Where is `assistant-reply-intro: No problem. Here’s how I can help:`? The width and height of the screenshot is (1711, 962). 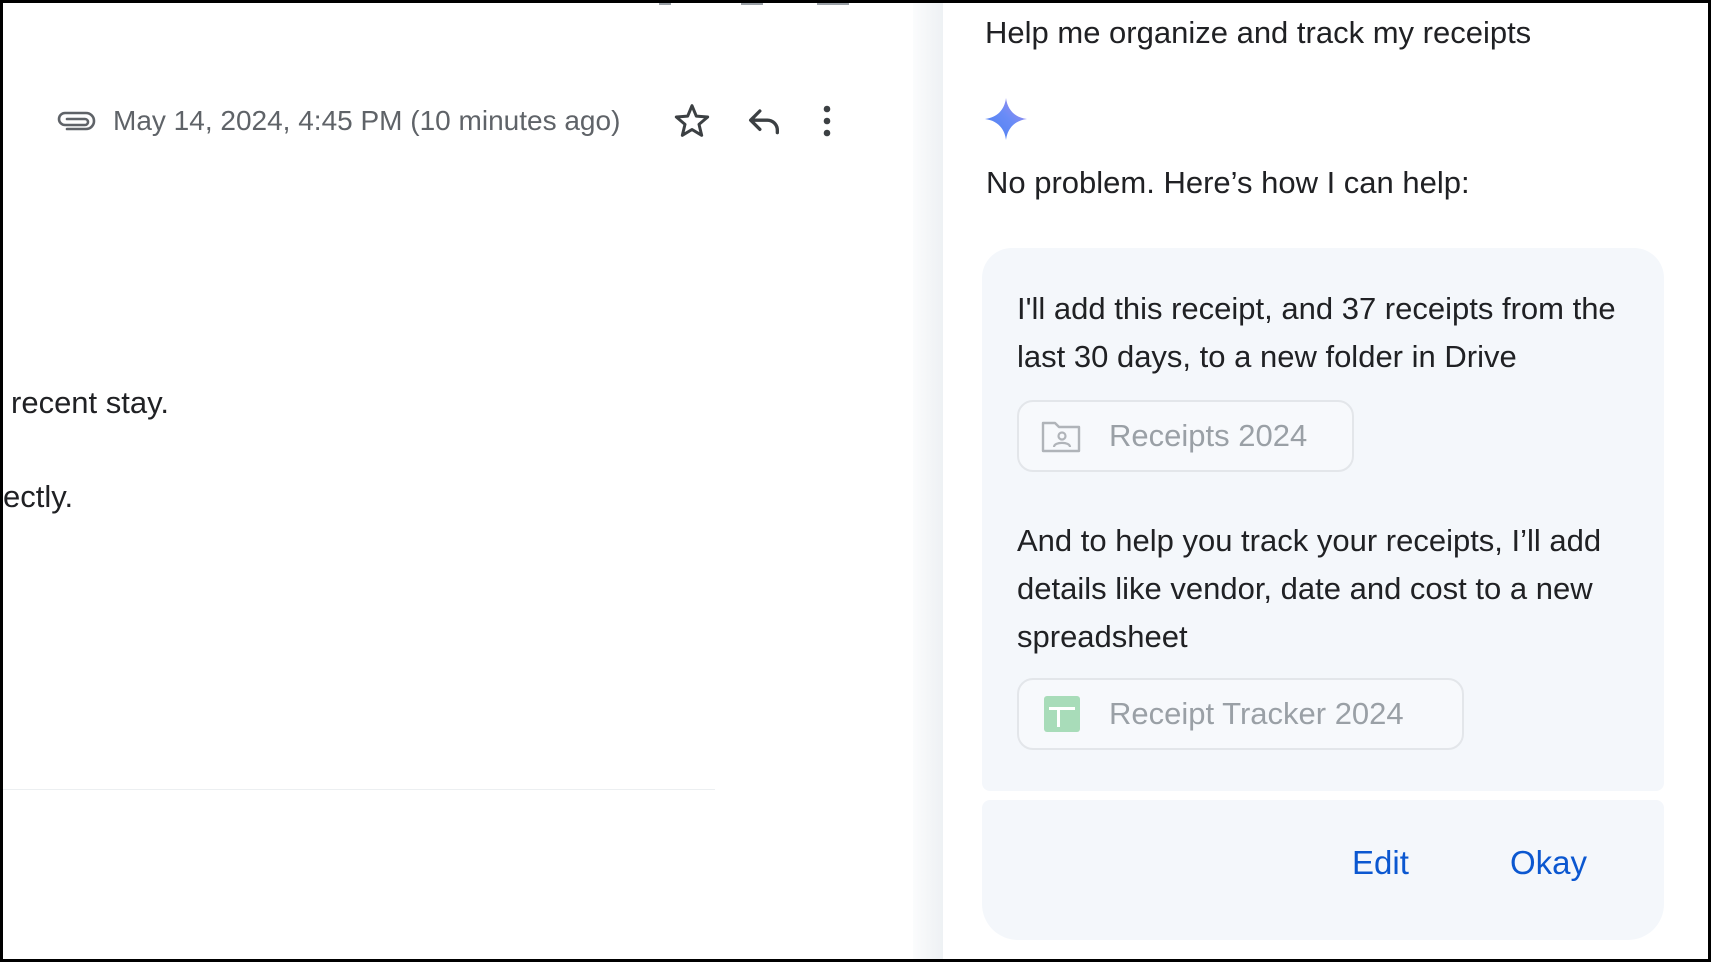 assistant-reply-intro: No problem. Here’s how I can help: is located at coordinates (1228, 182).